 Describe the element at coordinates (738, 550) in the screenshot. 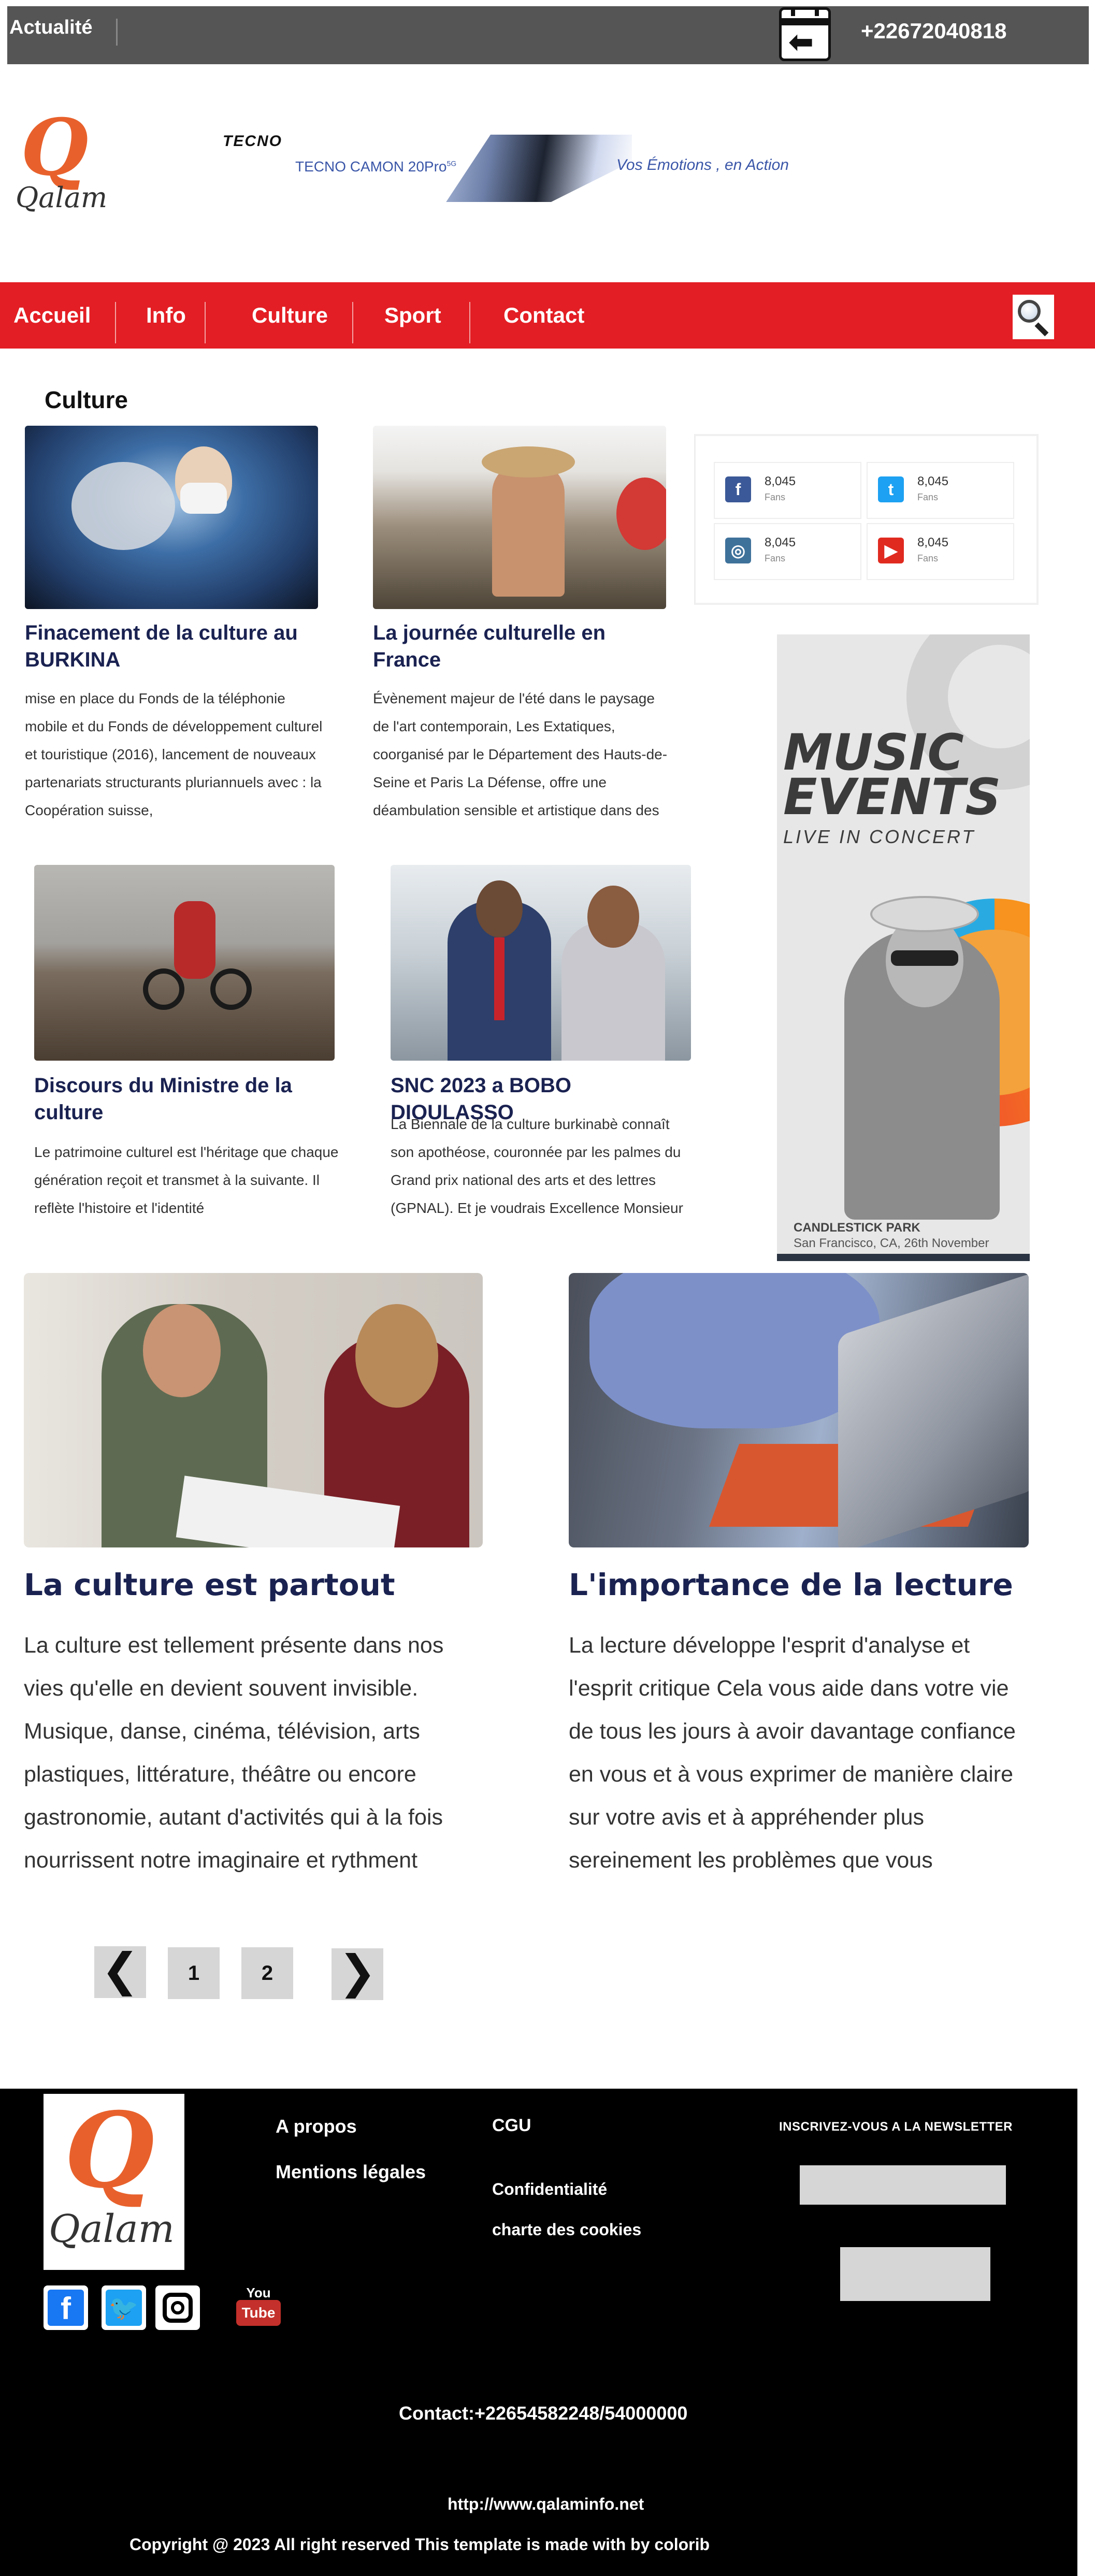

I see `instagram-icon: ◎` at that location.